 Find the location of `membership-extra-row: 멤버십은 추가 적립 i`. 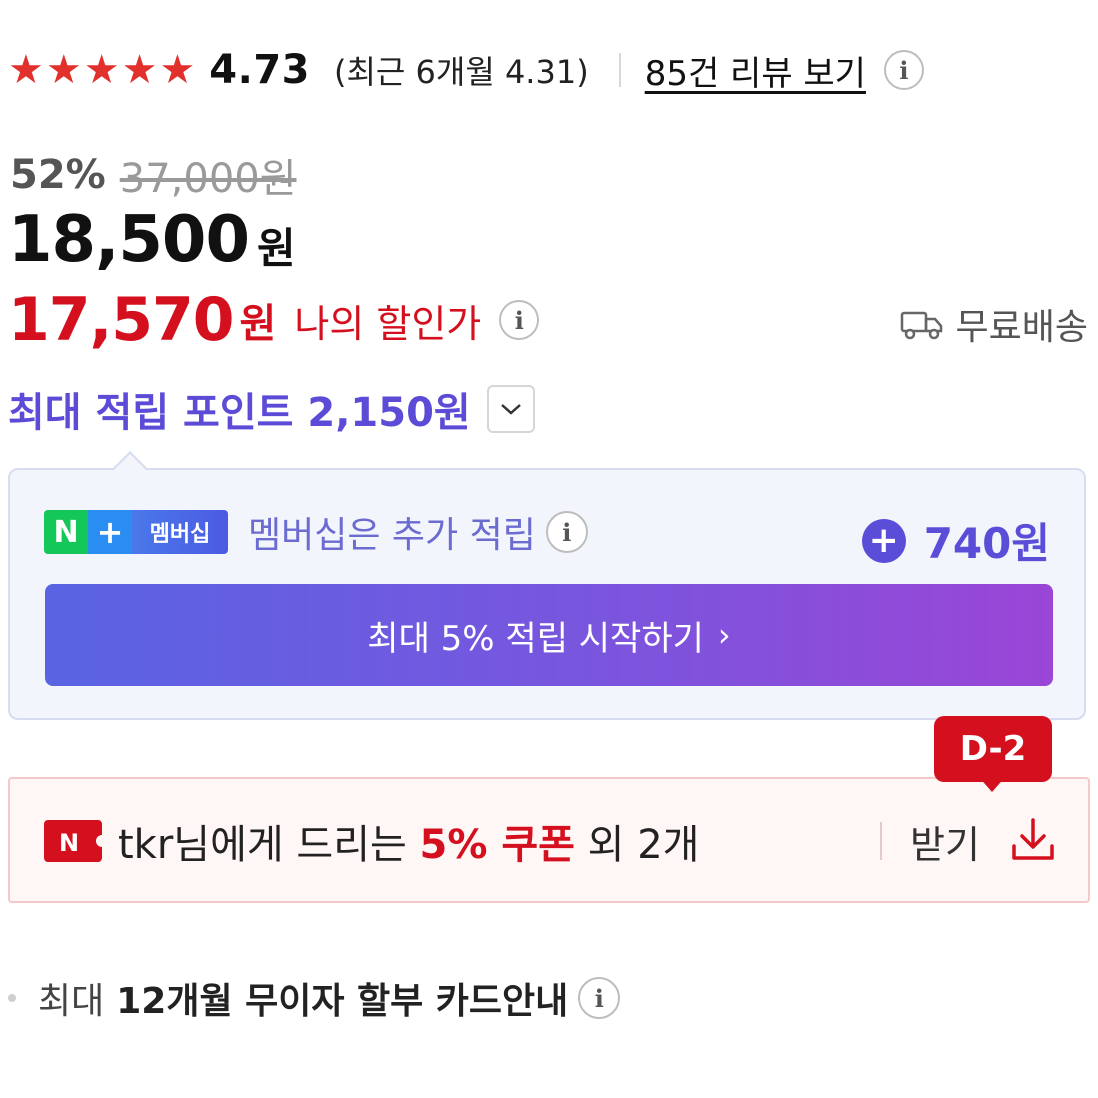

membership-extra-row: 멤버십은 추가 적립 i is located at coordinates (418, 532).